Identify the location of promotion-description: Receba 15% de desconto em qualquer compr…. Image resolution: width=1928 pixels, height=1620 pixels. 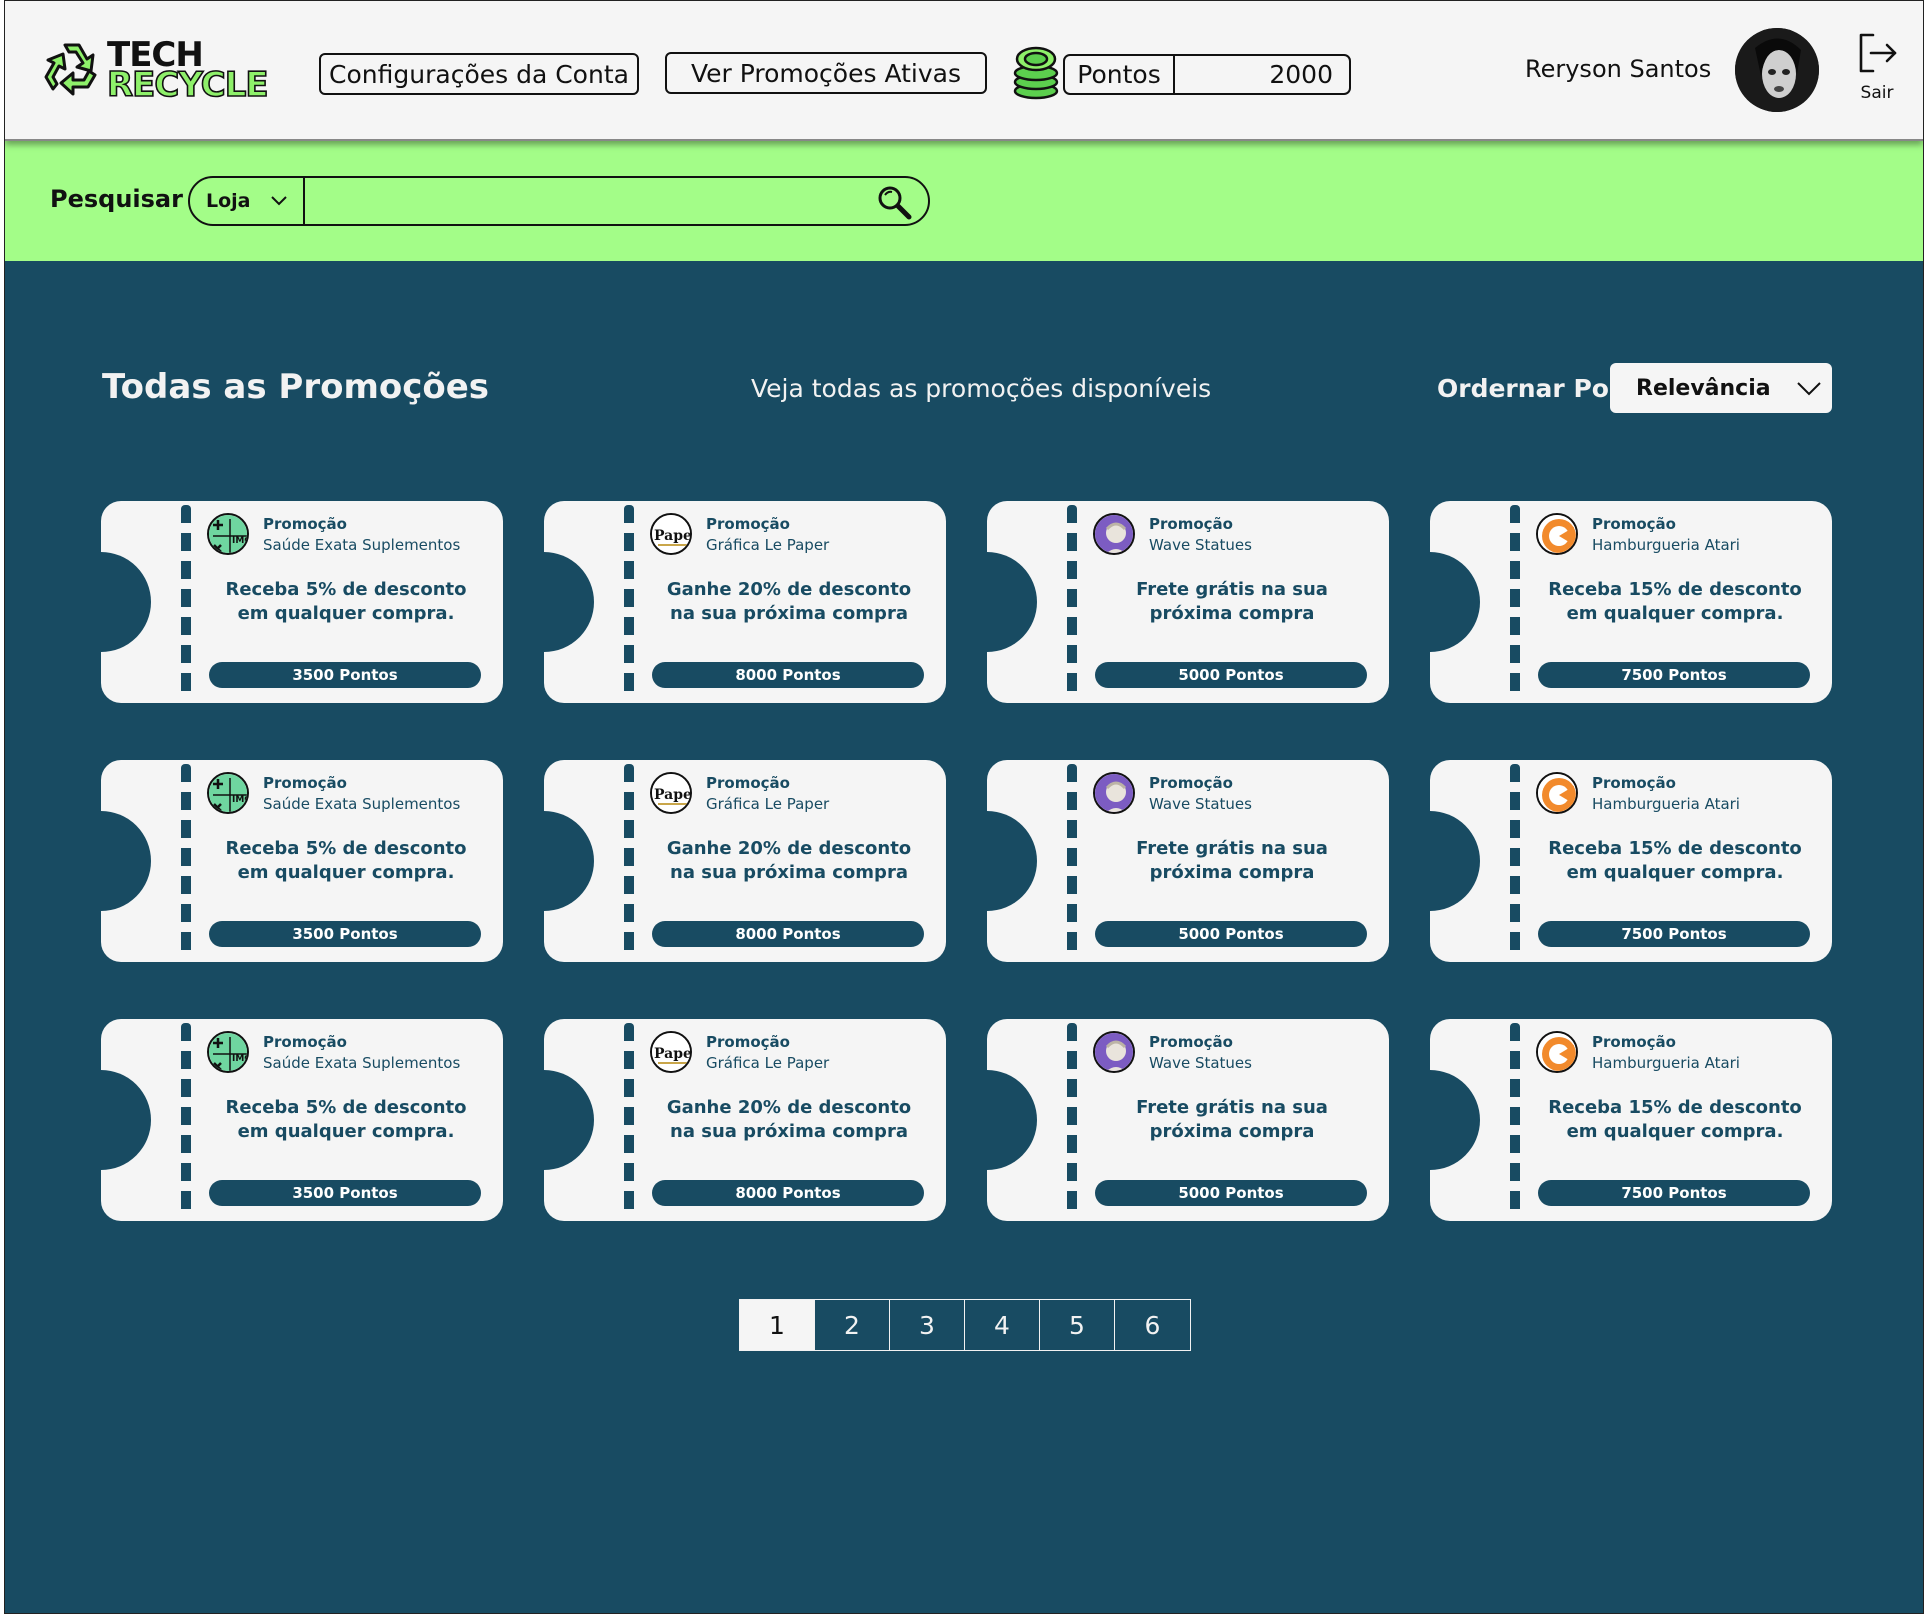
(1675, 1119).